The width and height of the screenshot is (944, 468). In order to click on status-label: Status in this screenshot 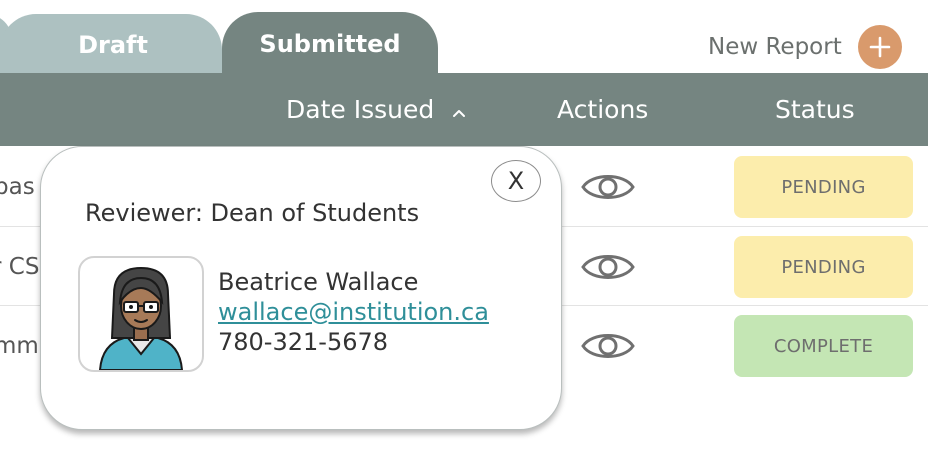, I will do `click(815, 109)`.